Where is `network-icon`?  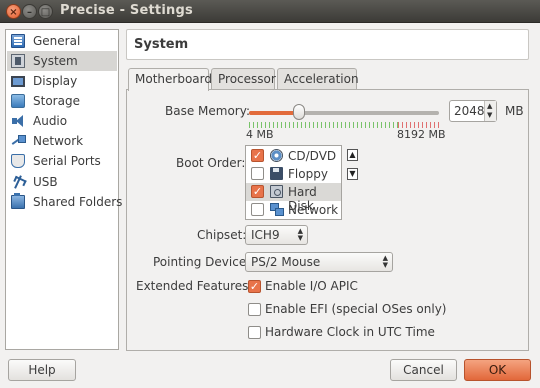 network-icon is located at coordinates (18, 141).